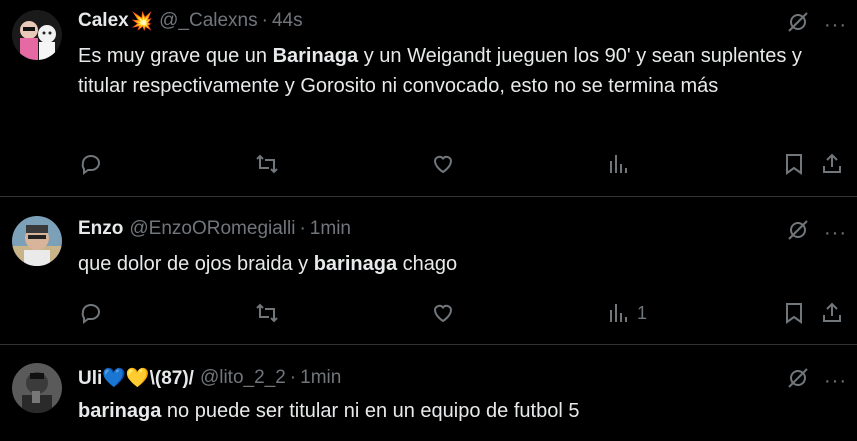  I want to click on tweet-actions, so click(428, 164).